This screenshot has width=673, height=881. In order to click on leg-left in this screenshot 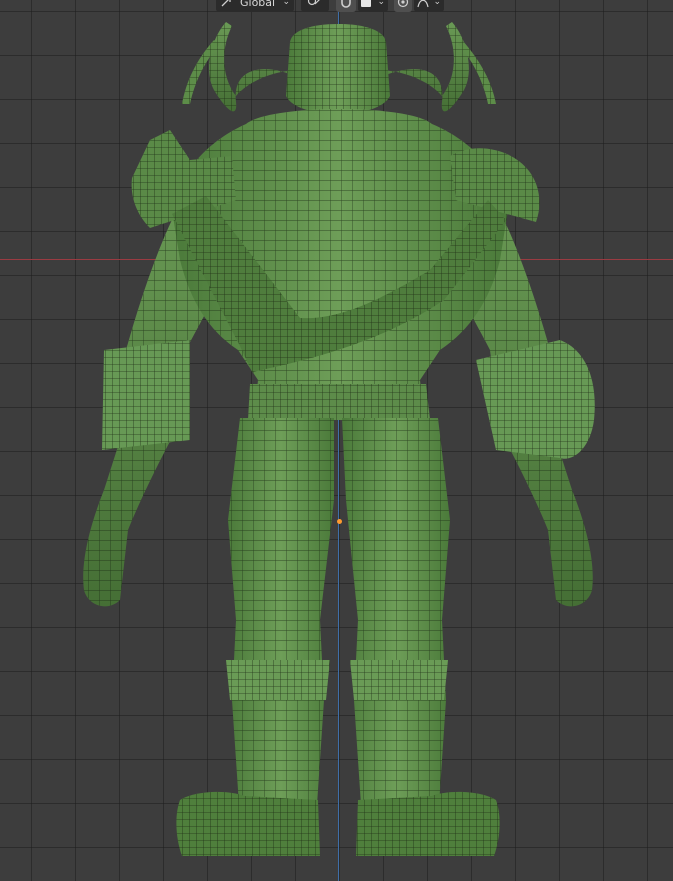, I will do `click(280, 619)`.